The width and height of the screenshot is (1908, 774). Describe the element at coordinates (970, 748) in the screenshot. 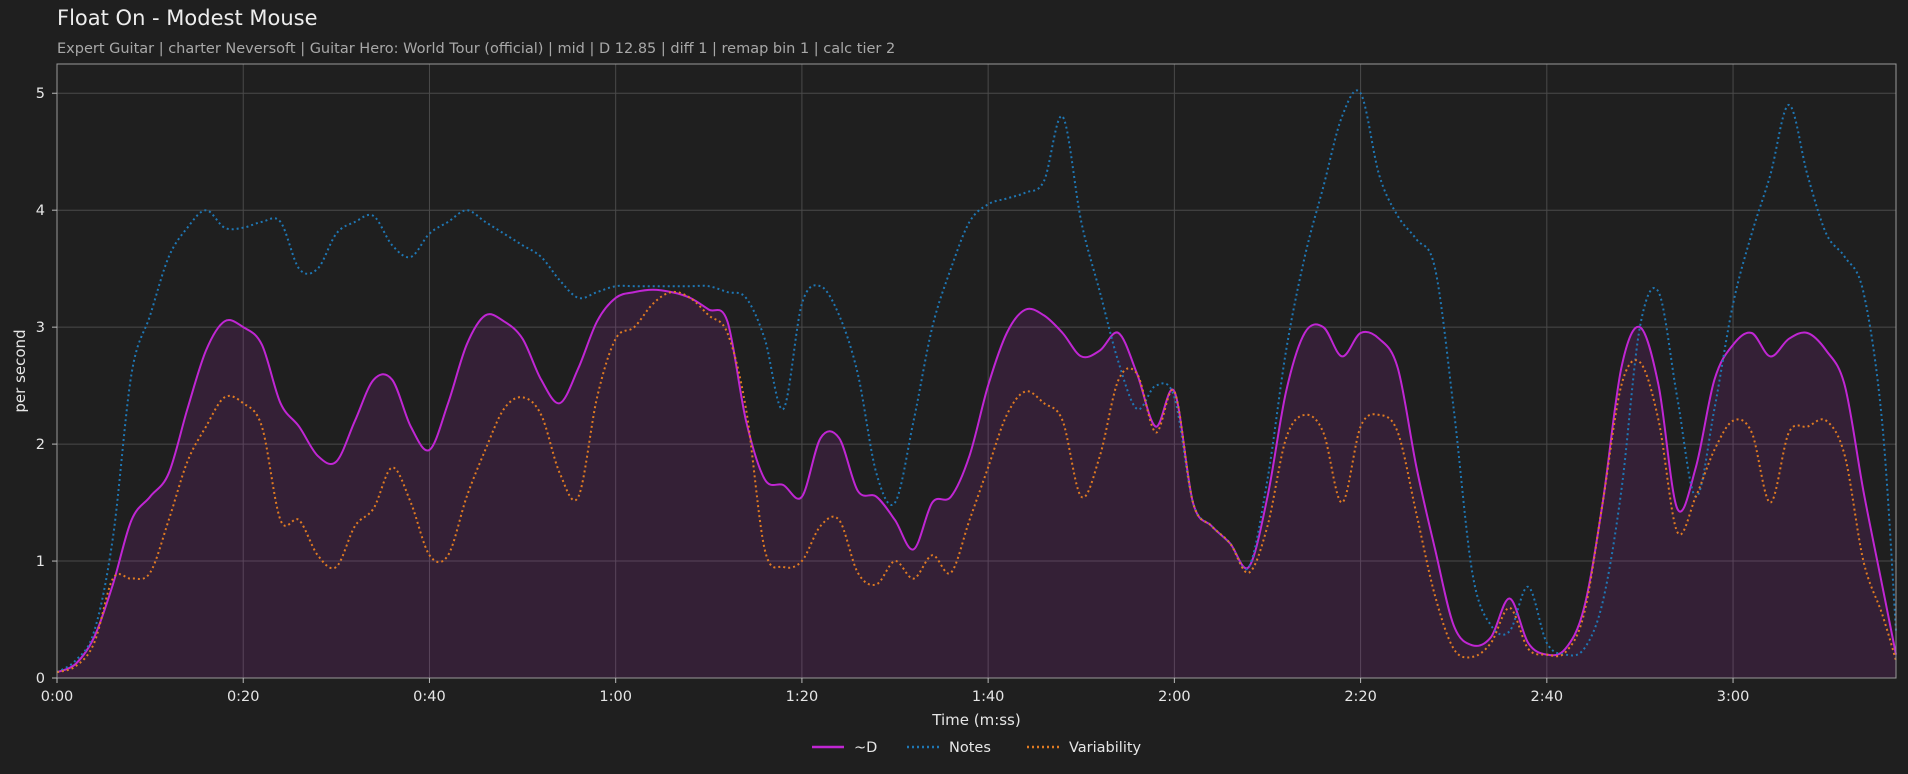

I see `legend-label-notes: Notes` at that location.